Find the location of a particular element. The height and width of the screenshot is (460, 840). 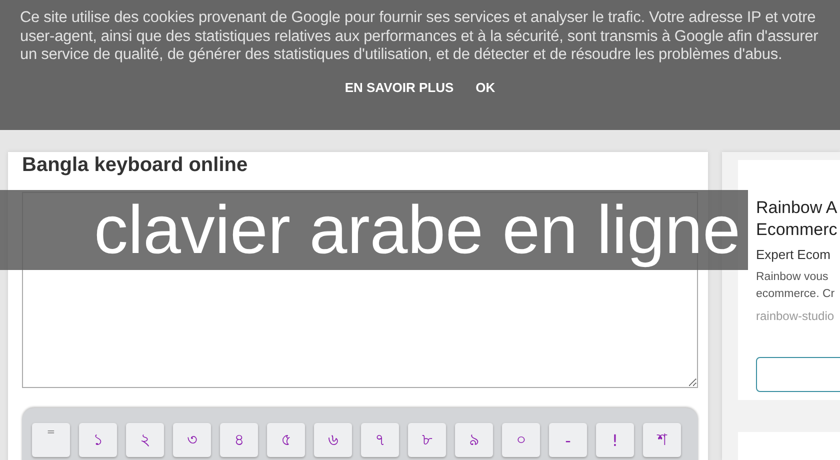

ad-text: Rainbow vous is located at coordinates (793, 277).